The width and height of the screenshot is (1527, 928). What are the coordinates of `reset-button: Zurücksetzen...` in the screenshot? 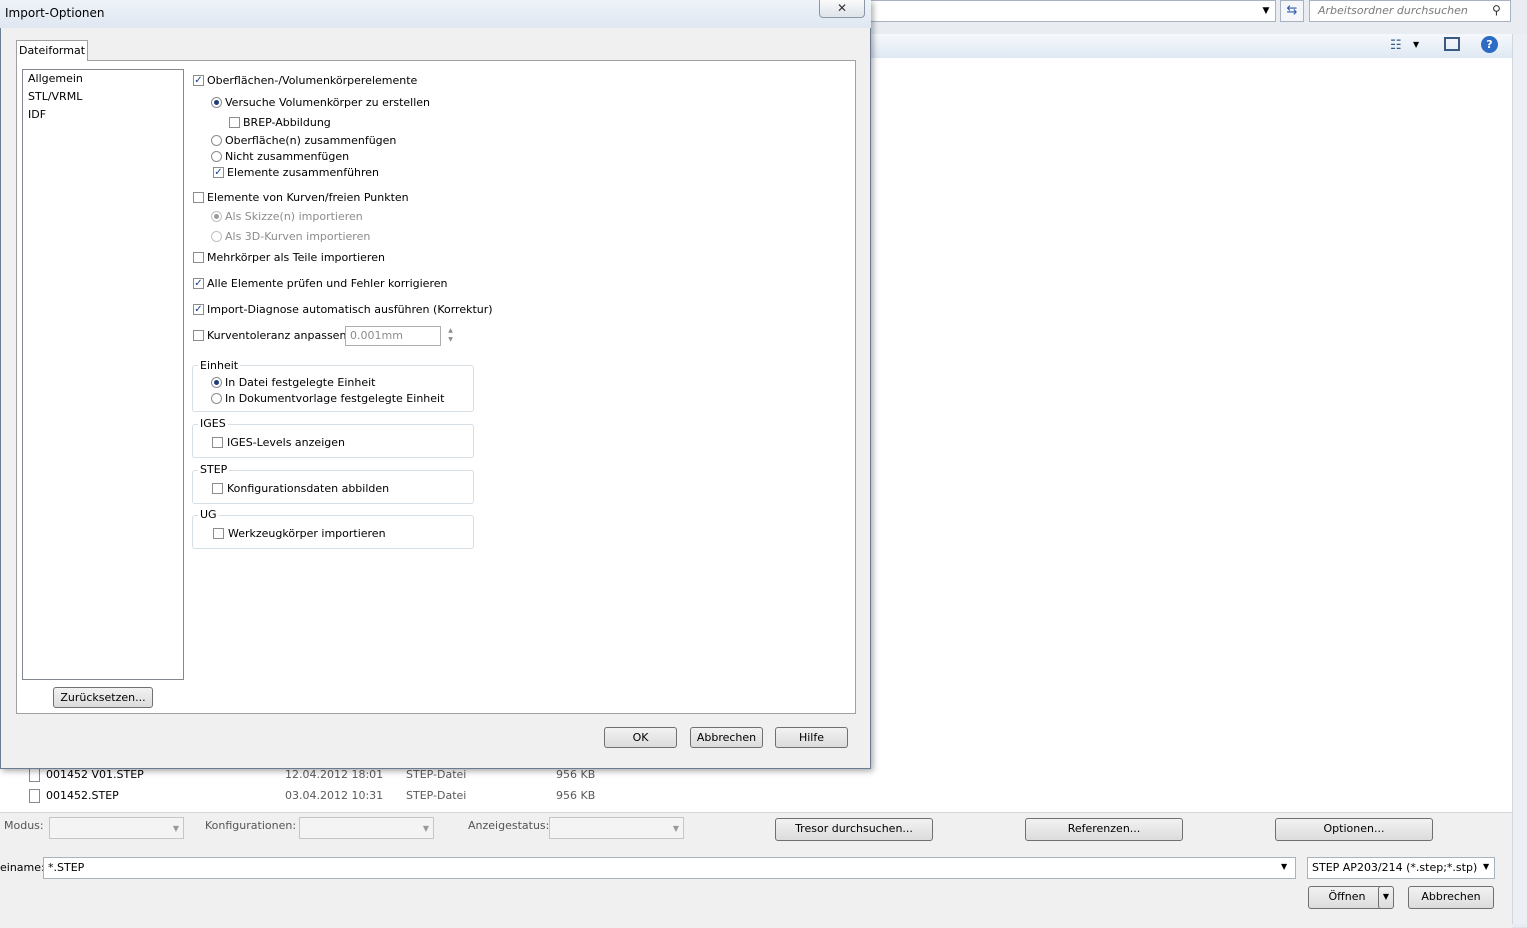 It's located at (103, 697).